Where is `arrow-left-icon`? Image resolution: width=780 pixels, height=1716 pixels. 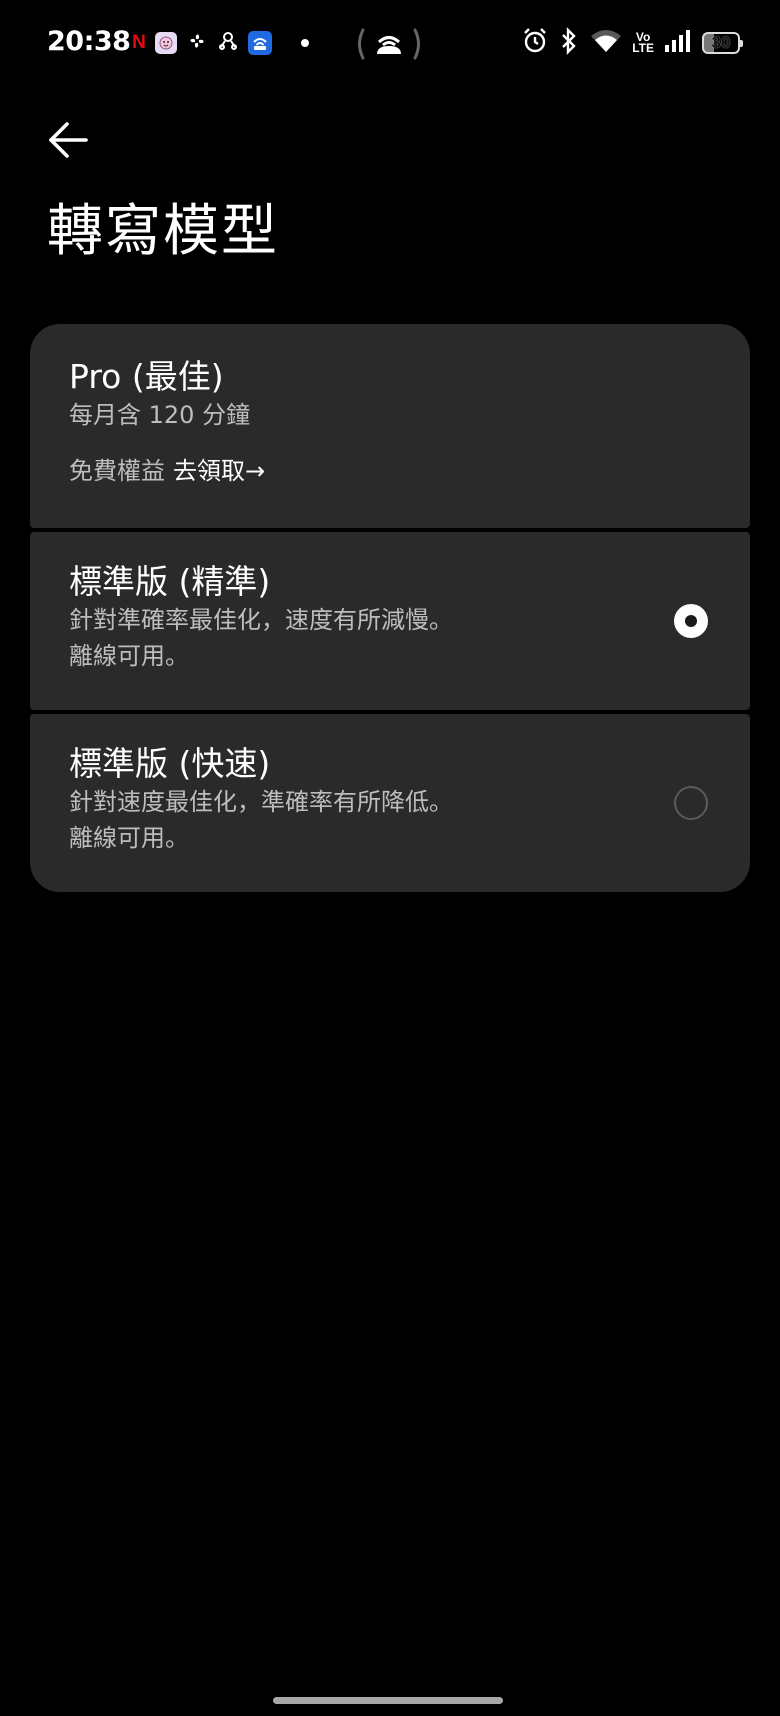
arrow-left-icon is located at coordinates (68, 140).